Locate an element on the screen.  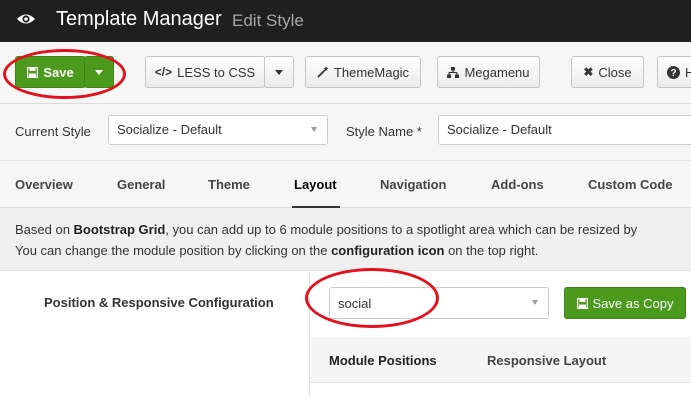
magic-wand-icon is located at coordinates (323, 72).